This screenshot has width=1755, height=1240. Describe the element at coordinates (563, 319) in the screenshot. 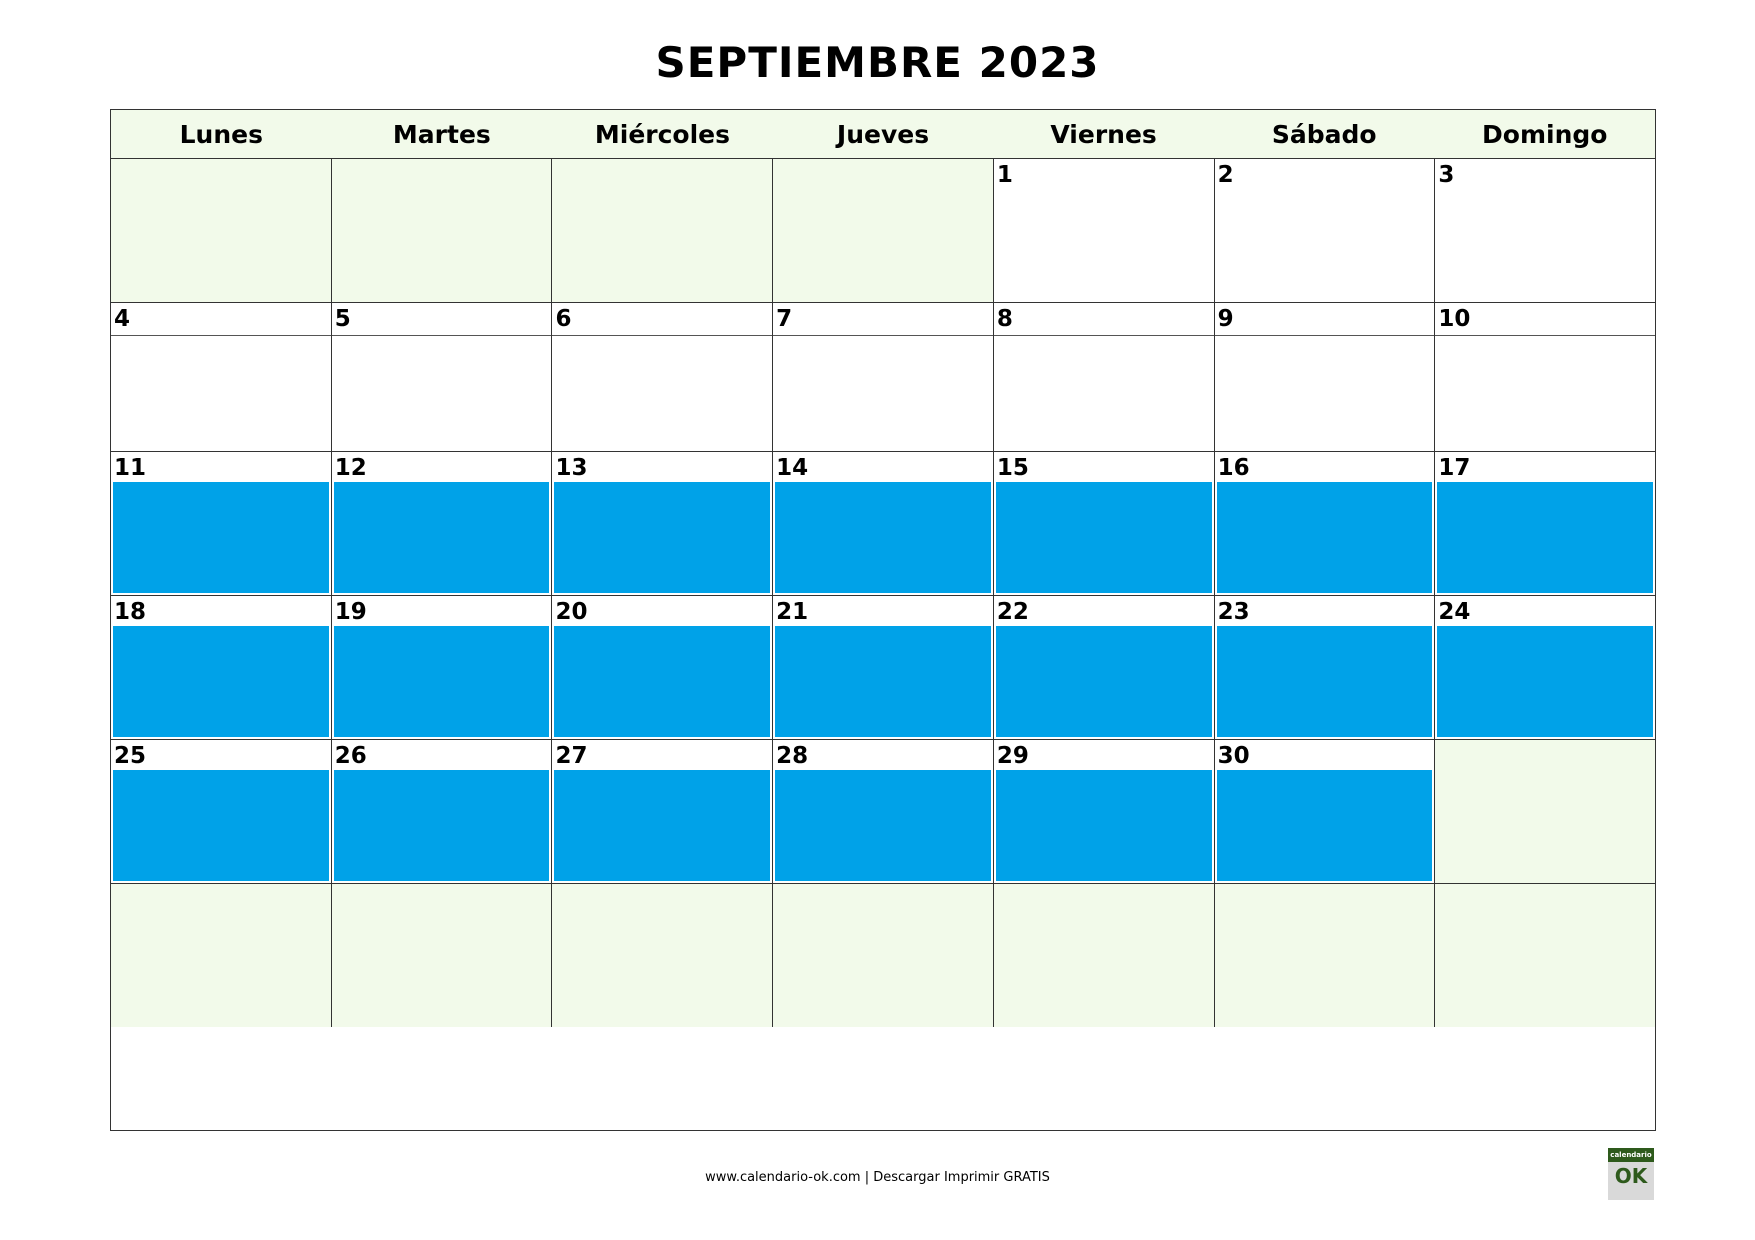

I see `day-number: 6` at that location.